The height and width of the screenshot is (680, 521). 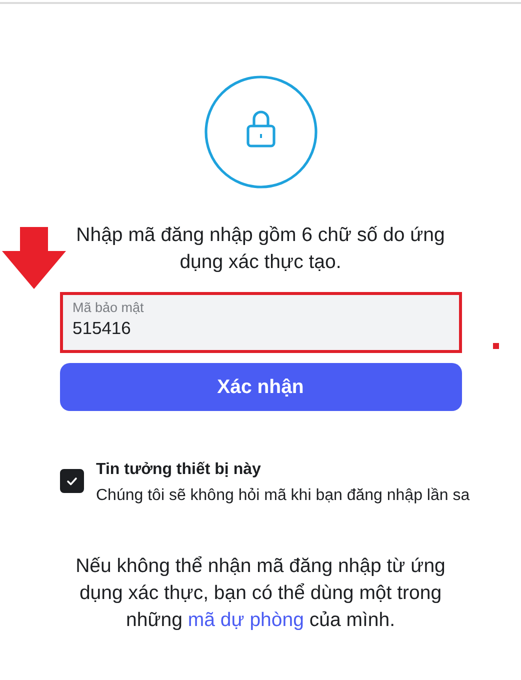 What do you see at coordinates (108, 308) in the screenshot?
I see `field-label: Mã bảo mật` at bounding box center [108, 308].